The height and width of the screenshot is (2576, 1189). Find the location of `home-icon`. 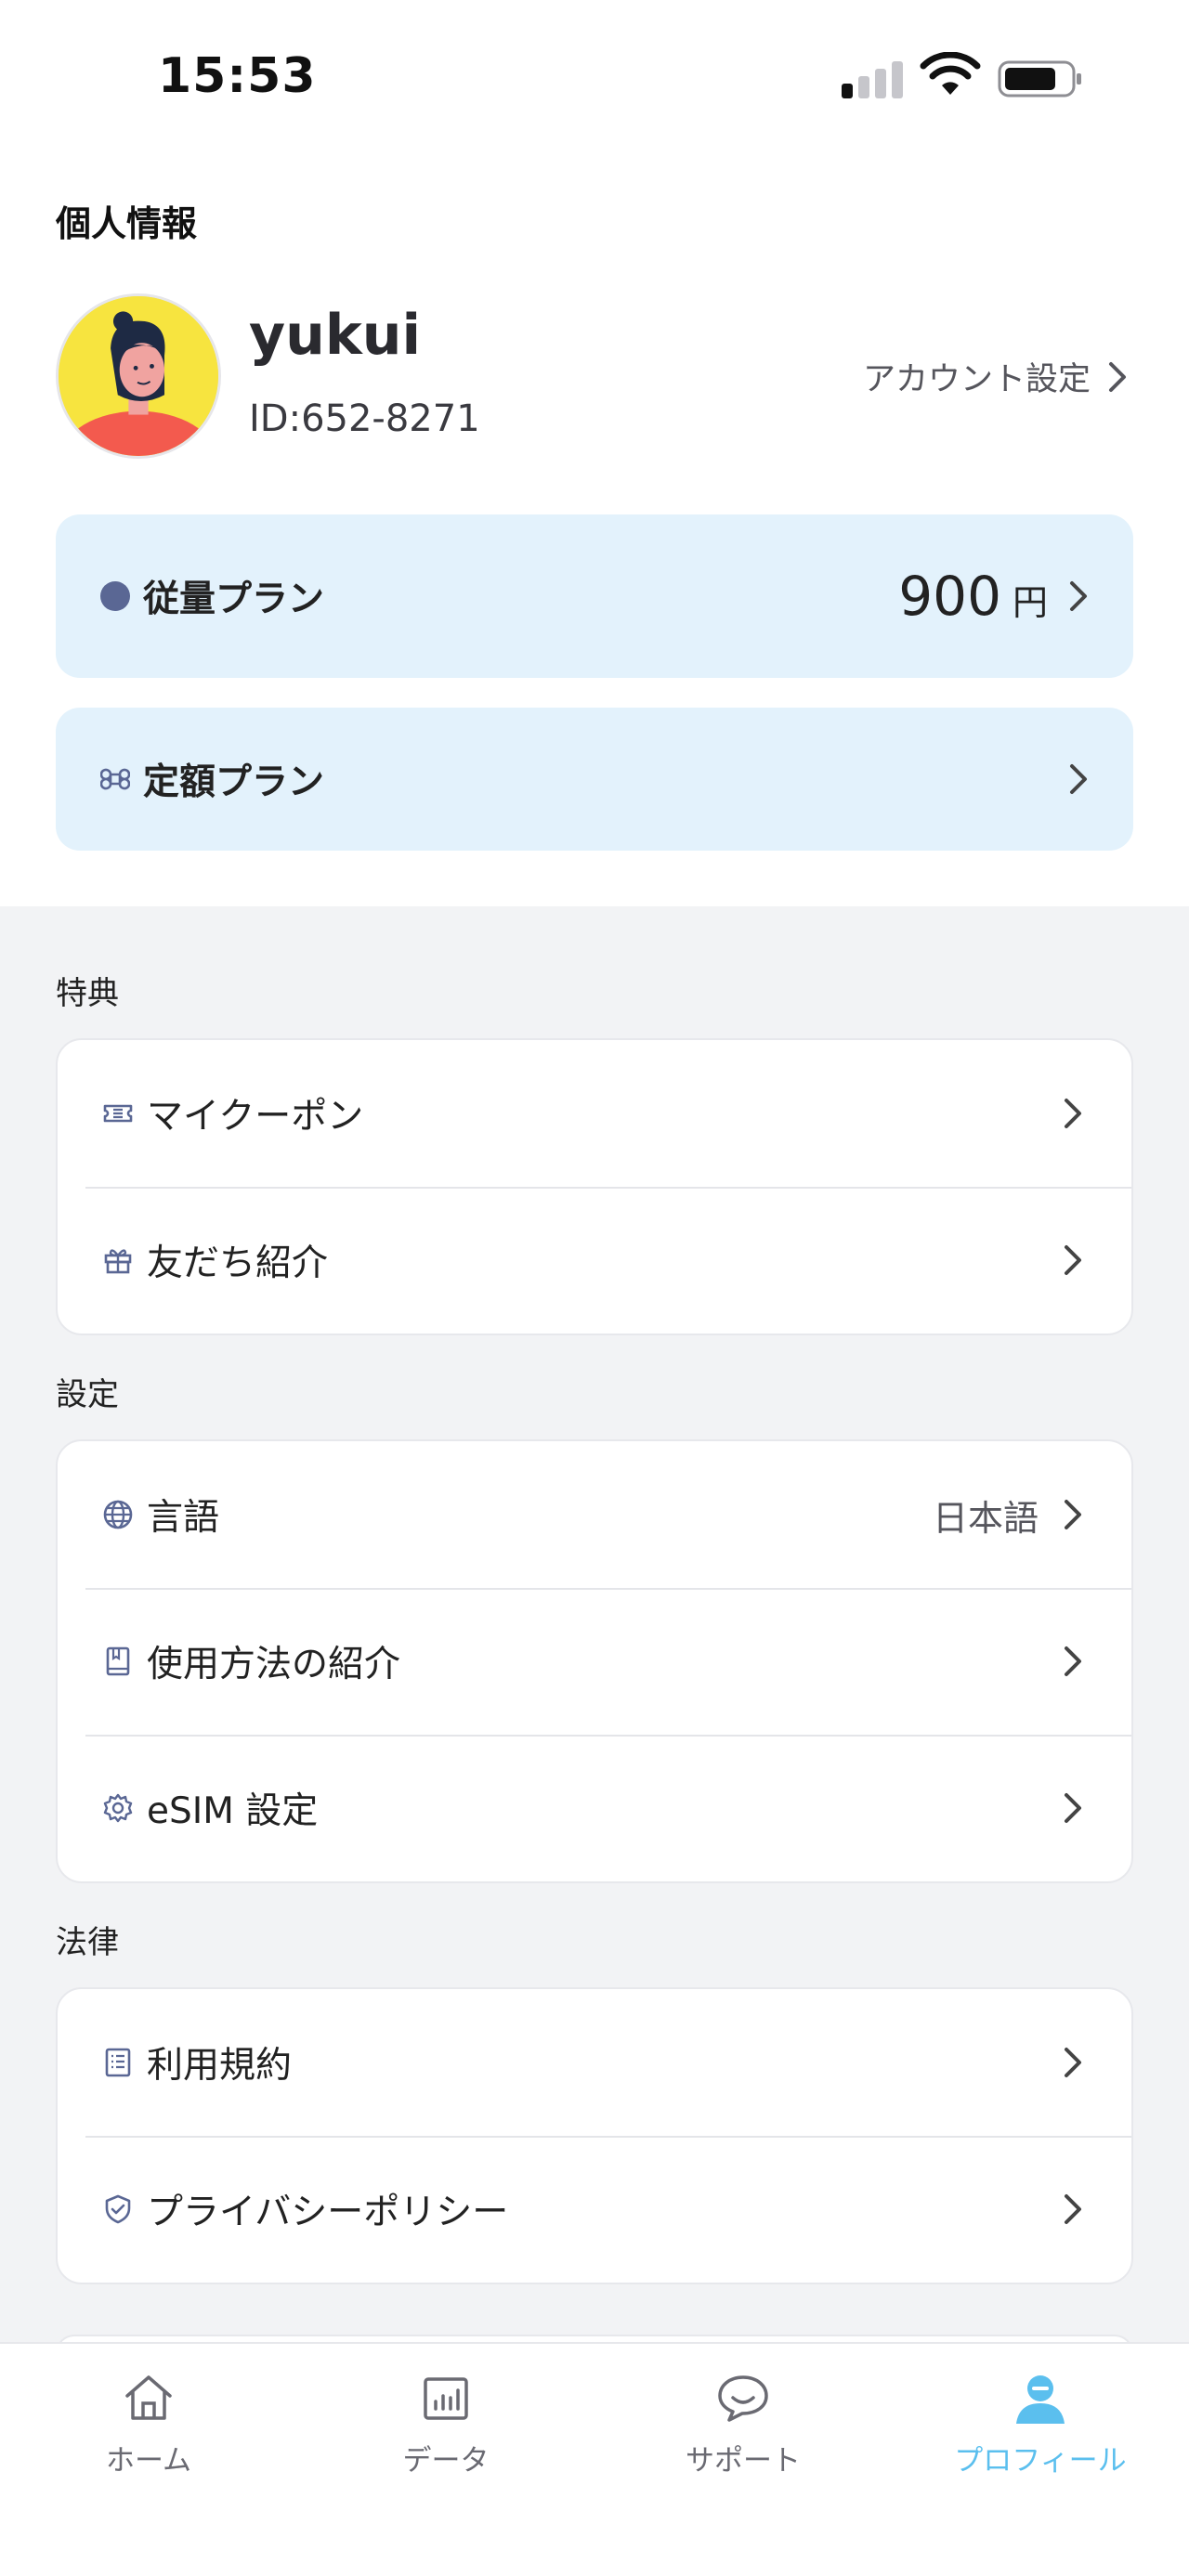

home-icon is located at coordinates (148, 2397).